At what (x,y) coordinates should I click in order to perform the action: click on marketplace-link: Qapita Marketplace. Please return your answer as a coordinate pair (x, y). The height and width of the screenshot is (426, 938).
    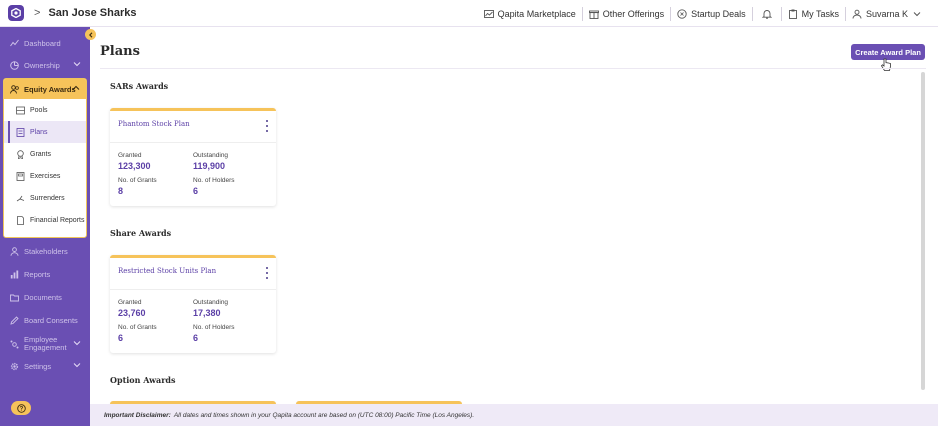
    Looking at the image, I should click on (530, 13).